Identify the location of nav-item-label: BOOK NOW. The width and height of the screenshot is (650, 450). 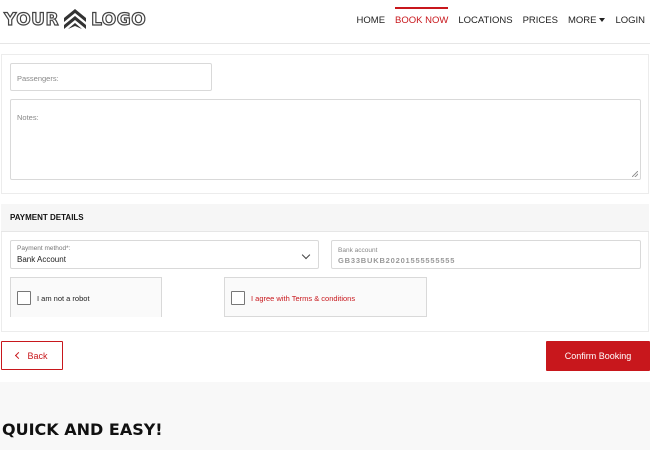
(422, 20).